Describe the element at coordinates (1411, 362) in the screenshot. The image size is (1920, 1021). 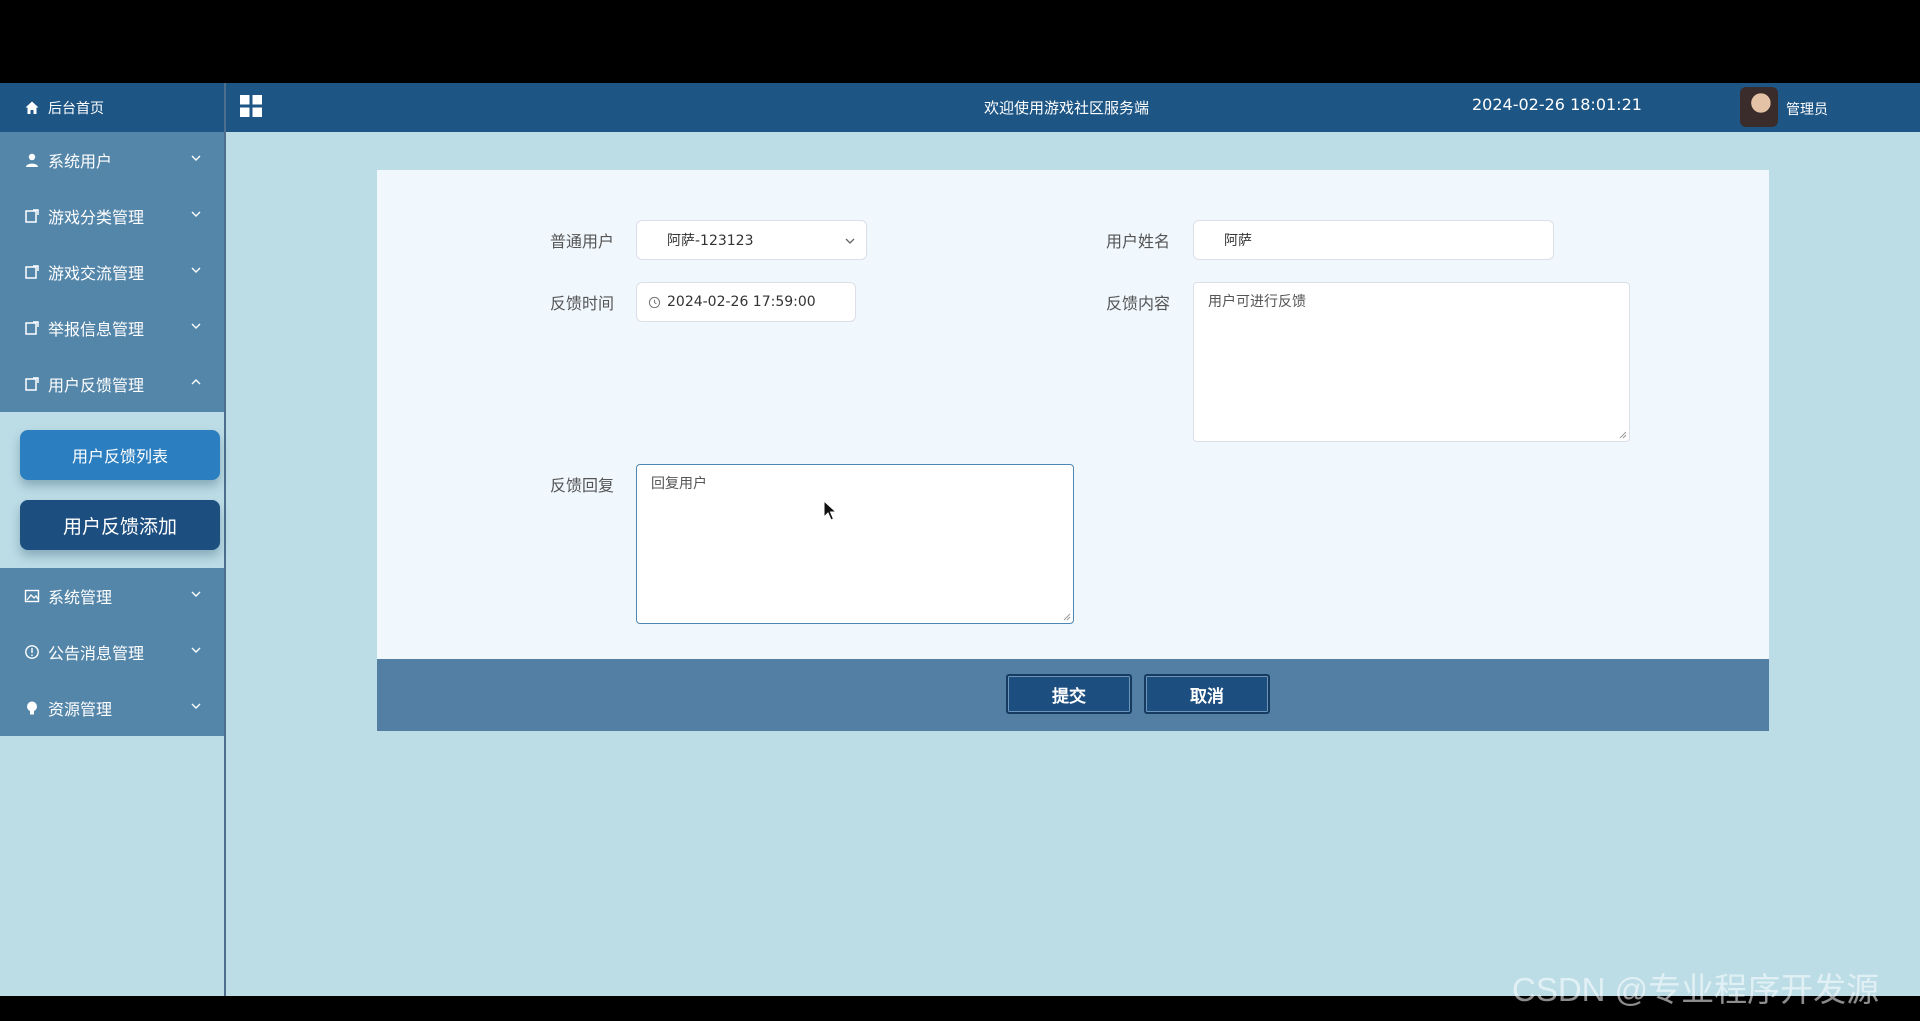
I see `feedback-content-textarea: 用户可进行反馈` at that location.